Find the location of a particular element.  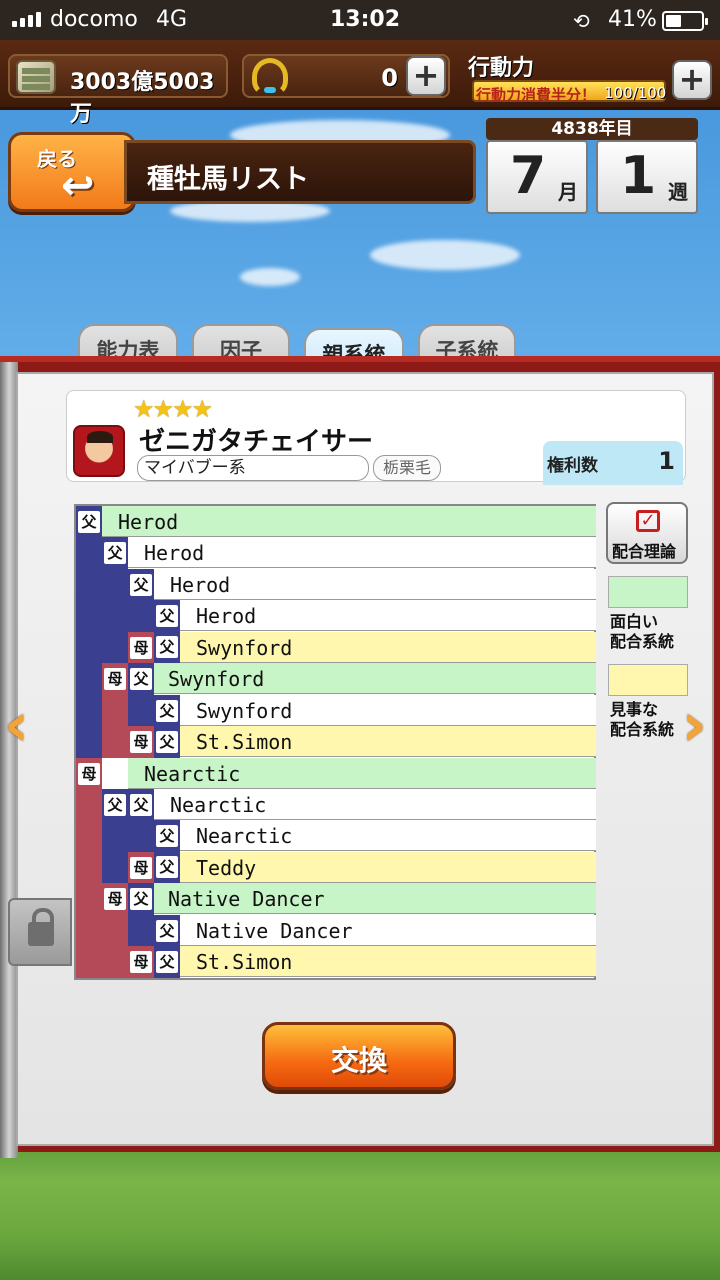

rights-label: 権利数 is located at coordinates (572, 466).